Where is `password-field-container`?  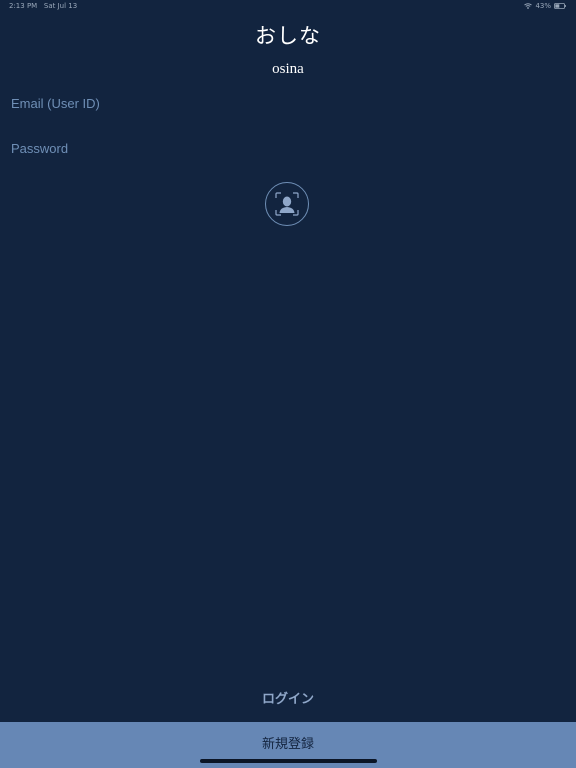
password-field-container is located at coordinates (288, 148).